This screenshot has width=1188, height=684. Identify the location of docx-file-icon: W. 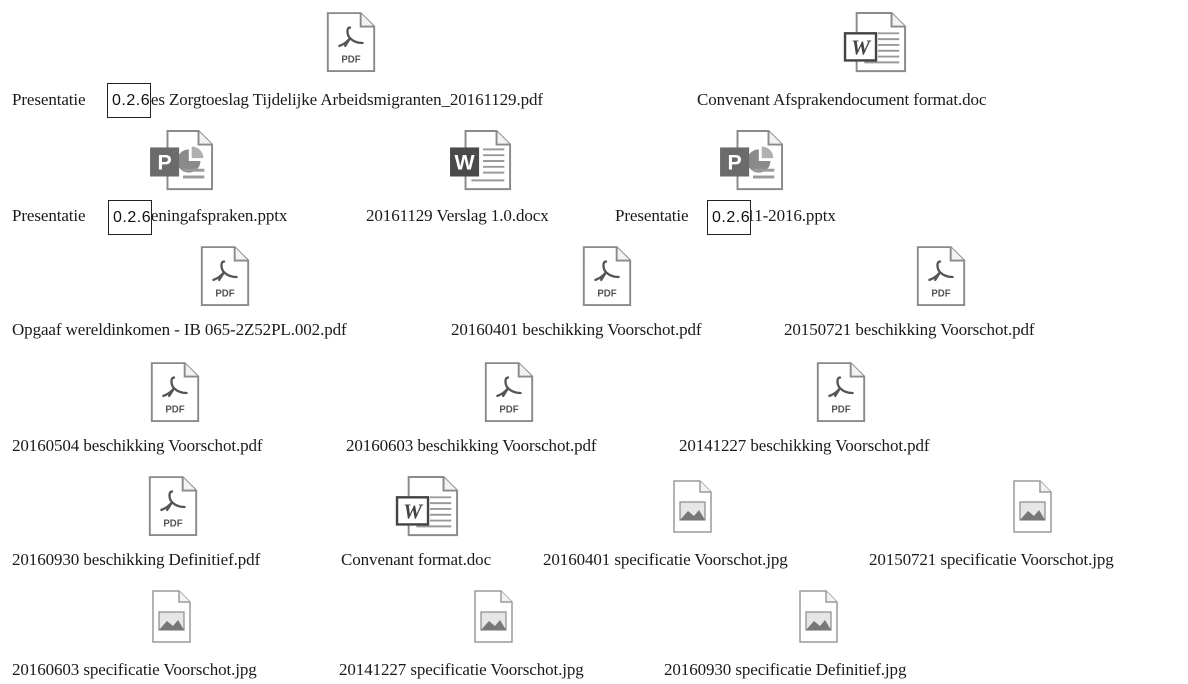
(482, 161).